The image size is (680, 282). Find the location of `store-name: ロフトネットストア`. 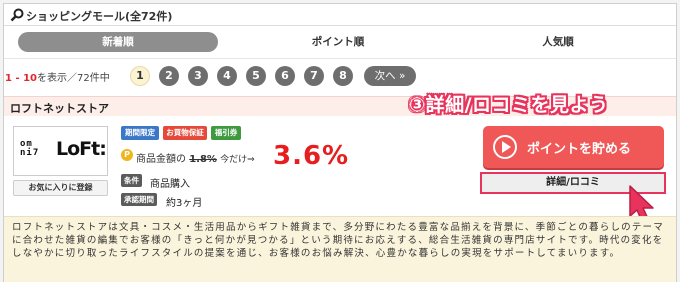

store-name: ロフトネットストア is located at coordinates (59, 108).